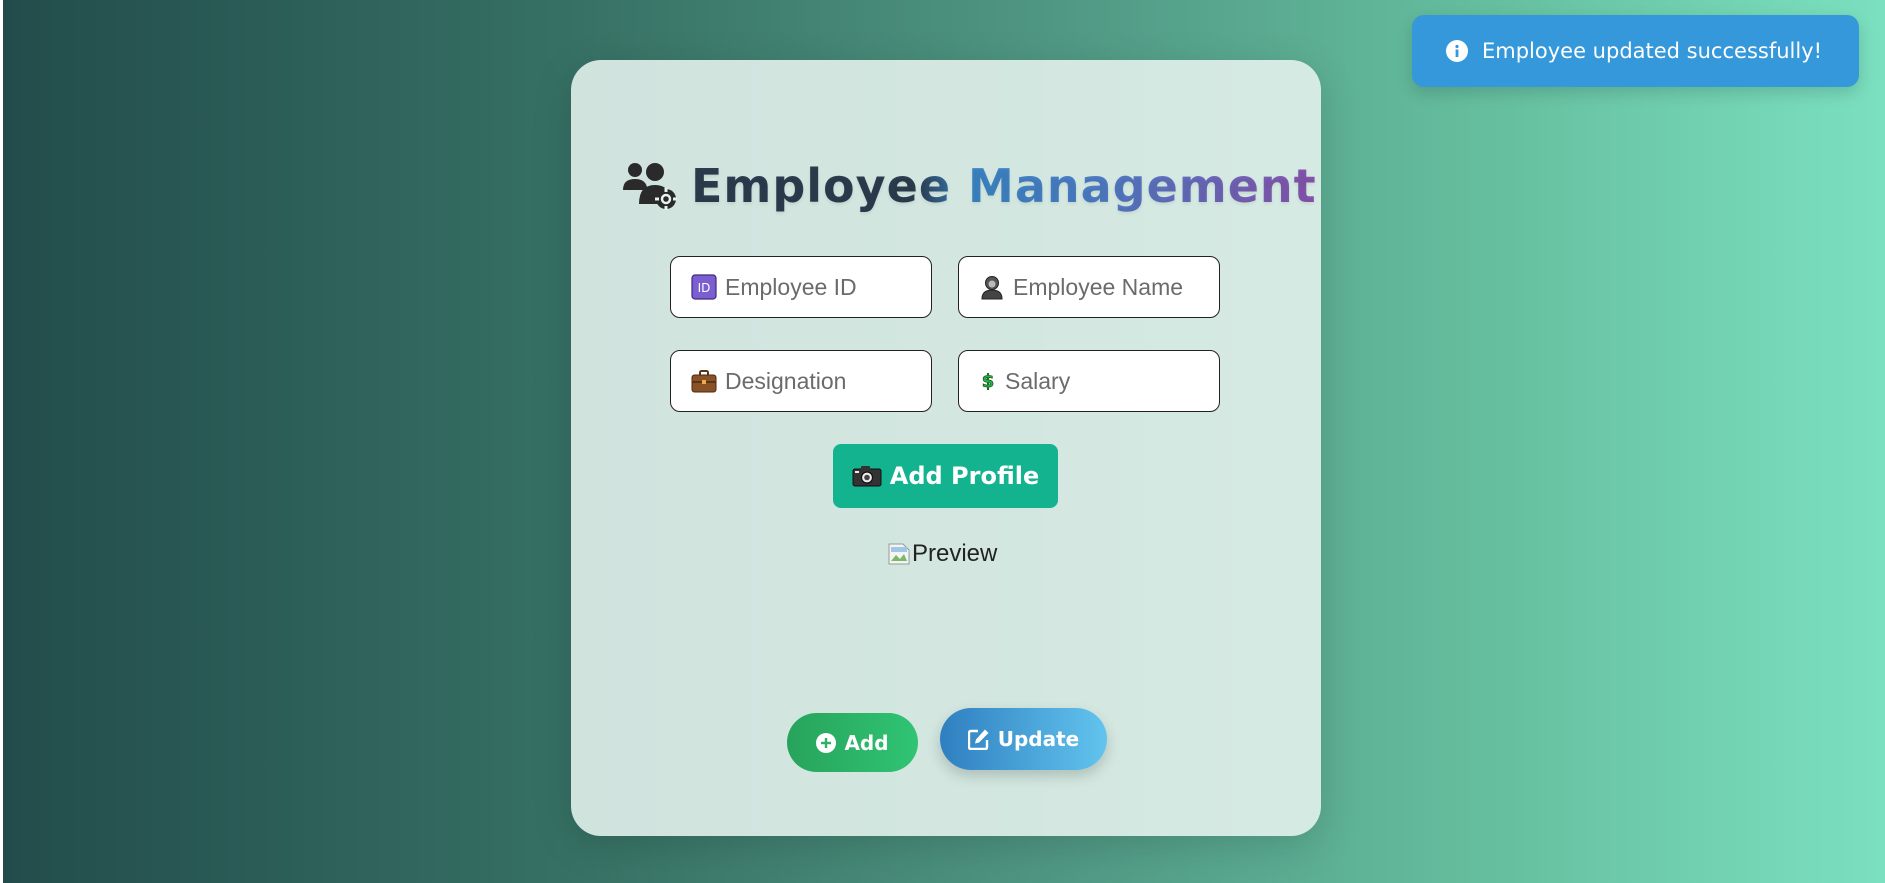 The image size is (1885, 883). What do you see at coordinates (867, 476) in the screenshot?
I see `camera-icon` at bounding box center [867, 476].